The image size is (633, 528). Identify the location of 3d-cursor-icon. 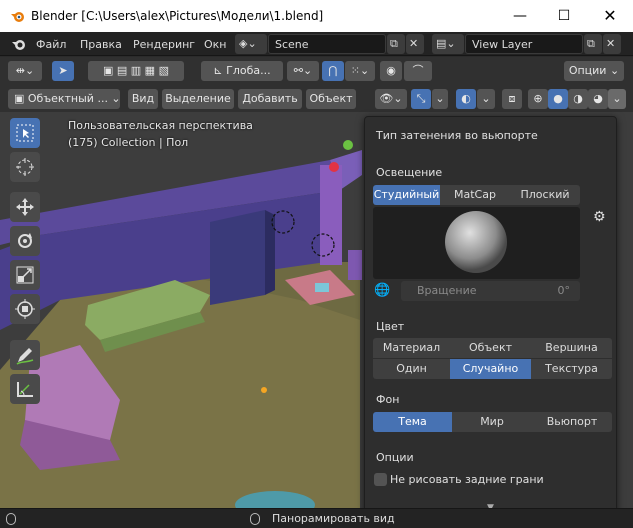
(25, 167).